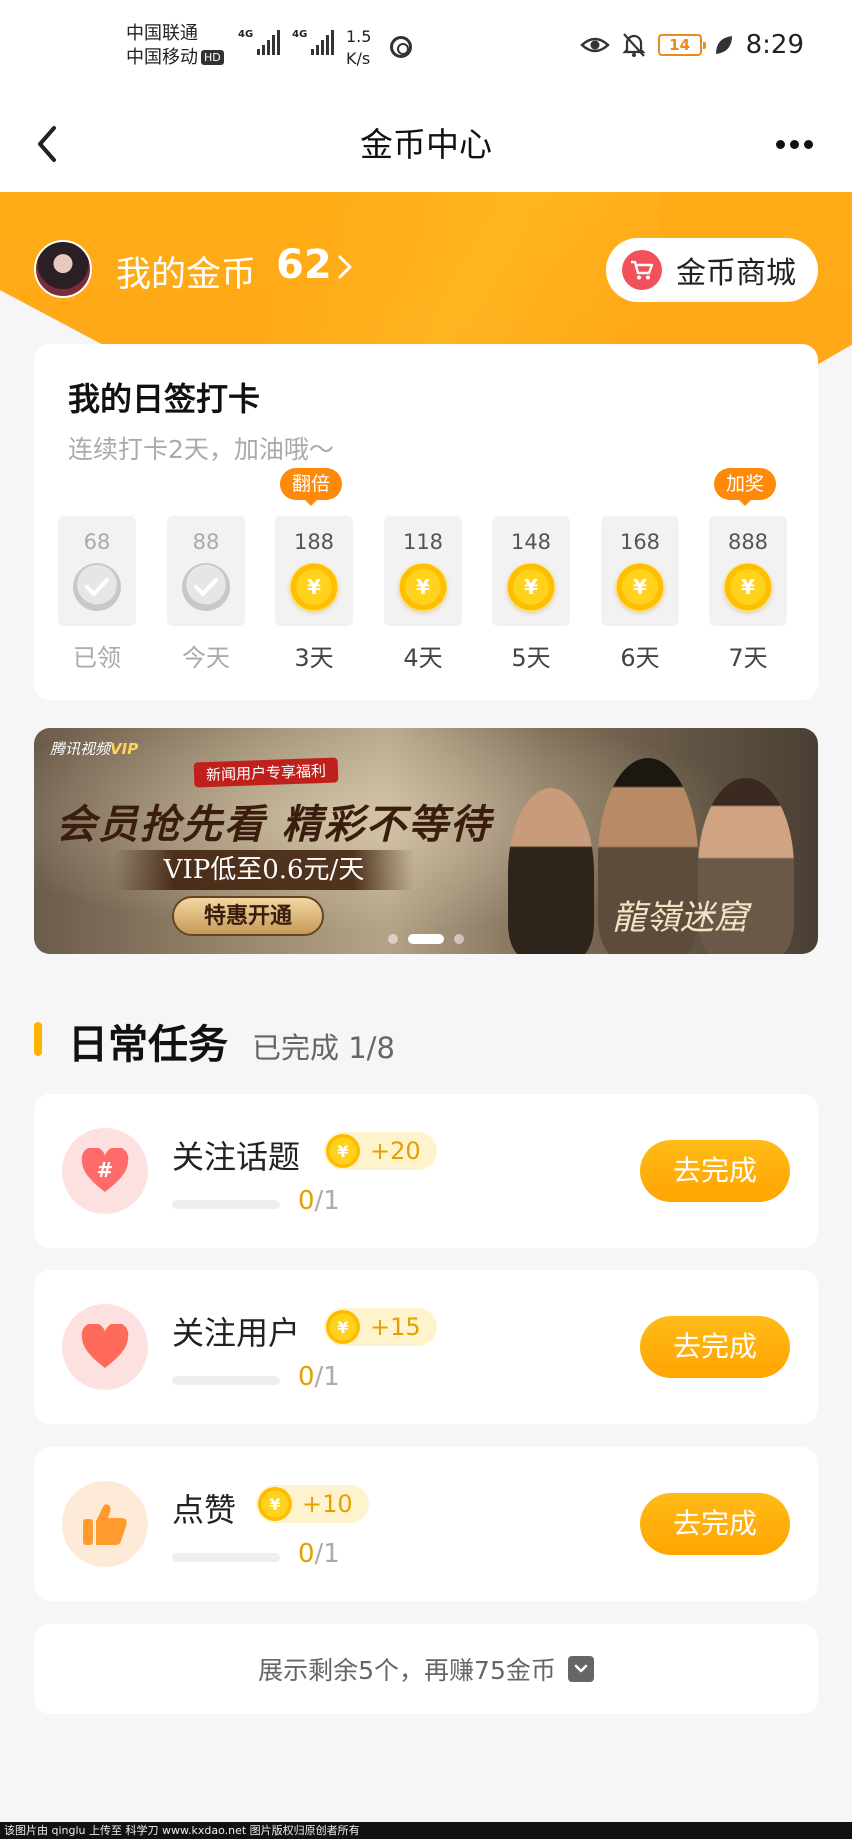  I want to click on mute-bell-icon, so click(633, 45).